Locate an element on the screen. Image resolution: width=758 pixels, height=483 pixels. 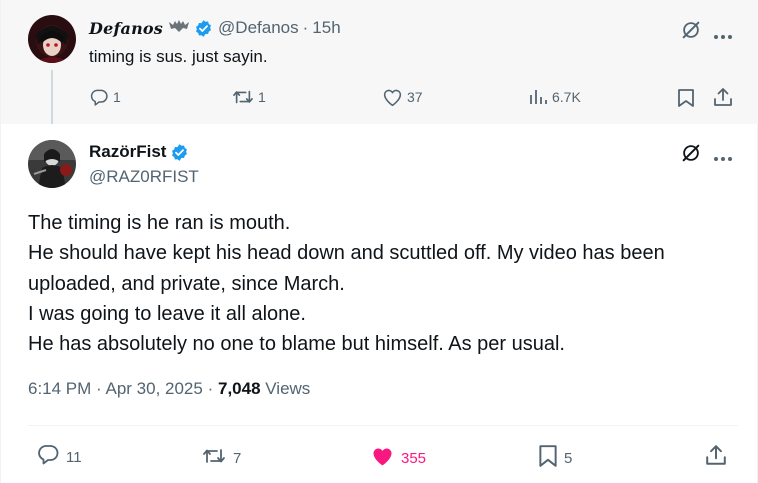
reply-bookmark-button is located at coordinates (686, 100).